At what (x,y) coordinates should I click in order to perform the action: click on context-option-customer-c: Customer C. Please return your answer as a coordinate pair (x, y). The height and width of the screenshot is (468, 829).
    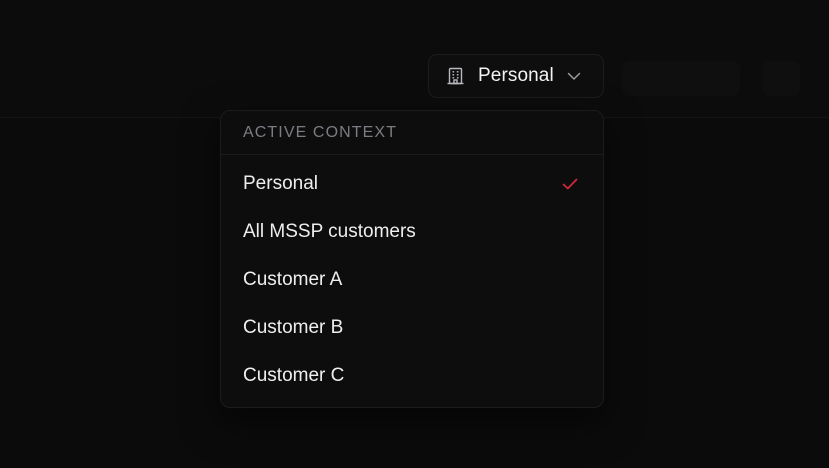
    Looking at the image, I should click on (412, 376).